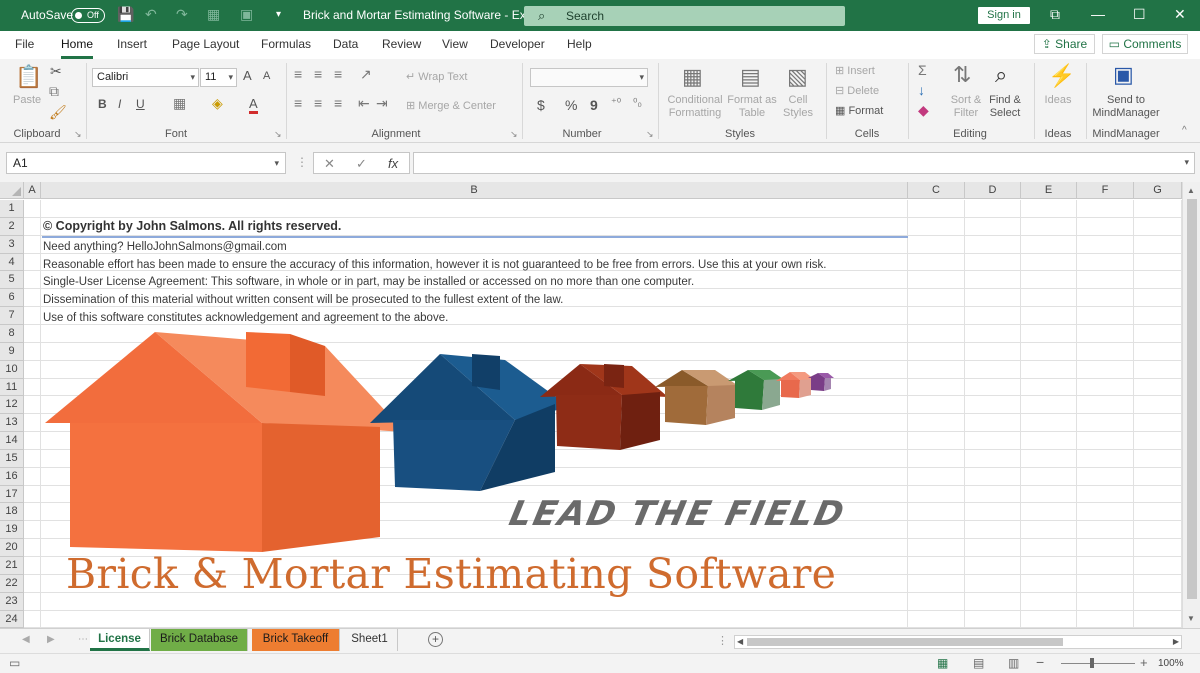 The width and height of the screenshot is (1200, 673). Describe the element at coordinates (345, 44) in the screenshot. I see `tab-data: Data` at that location.